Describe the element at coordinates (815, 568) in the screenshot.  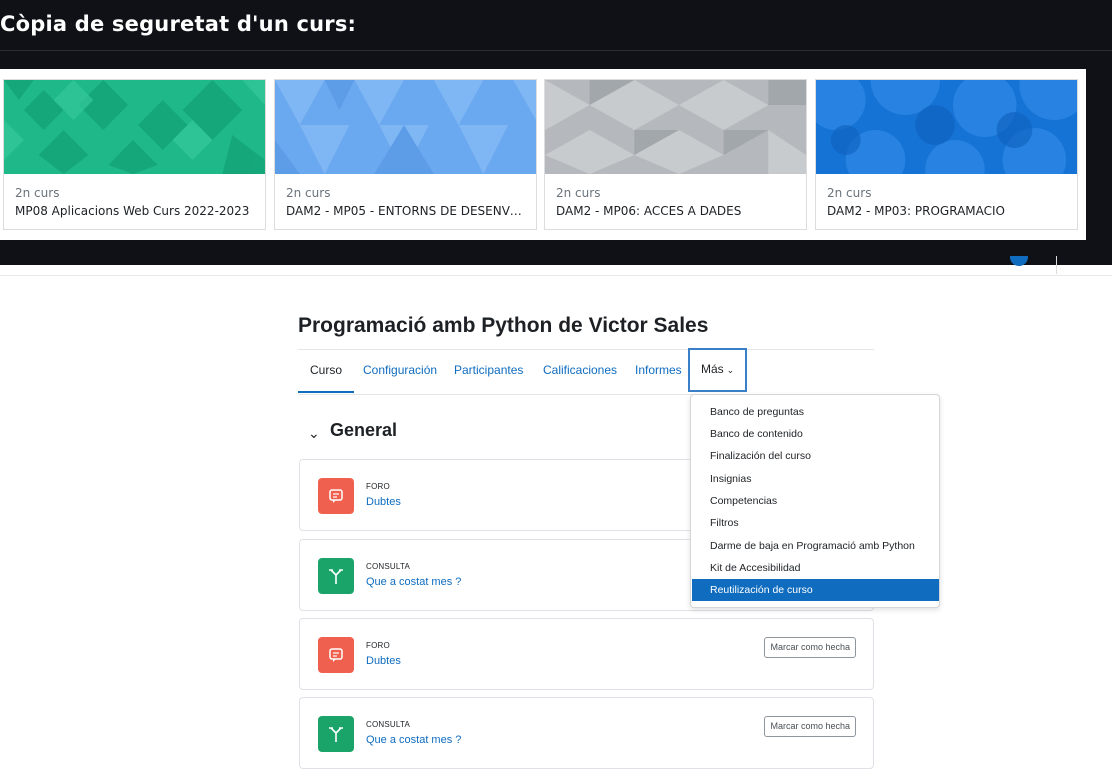
I see `menu-item-accessibility-kit: Kit de Accesibilidad` at that location.